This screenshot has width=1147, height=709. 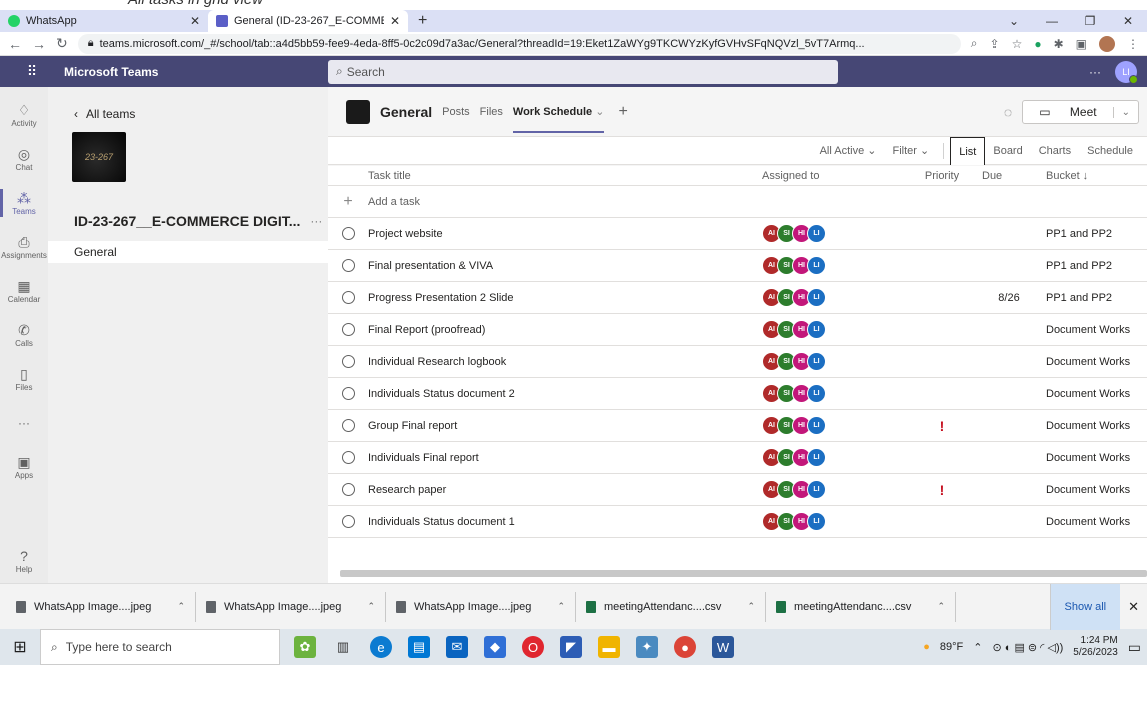 What do you see at coordinates (1055, 151) in the screenshot?
I see `view-charts: Charts` at bounding box center [1055, 151].